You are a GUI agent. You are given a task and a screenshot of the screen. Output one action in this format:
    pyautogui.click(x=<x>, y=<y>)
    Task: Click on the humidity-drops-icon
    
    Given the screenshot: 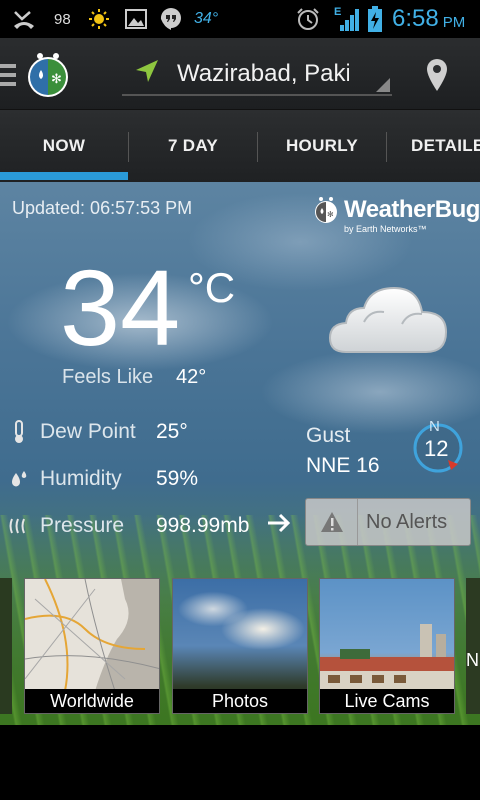 What is the action you would take?
    pyautogui.click(x=19, y=479)
    